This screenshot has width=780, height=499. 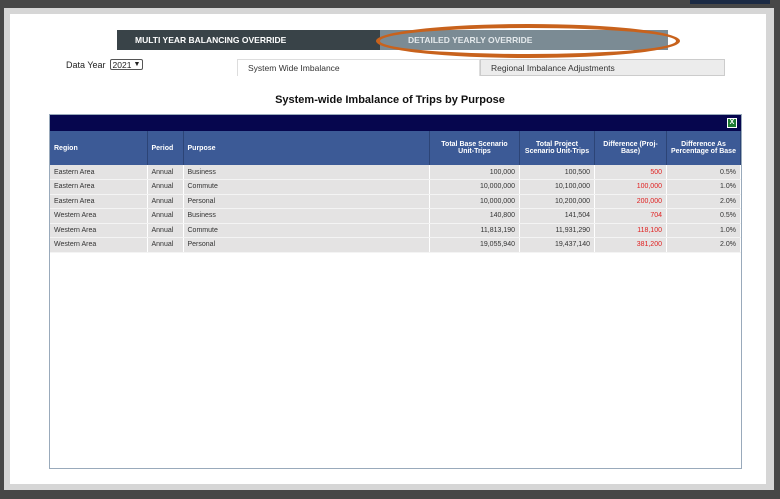 What do you see at coordinates (557, 187) in the screenshot?
I see `cell-project-trips: 10,100,000` at bounding box center [557, 187].